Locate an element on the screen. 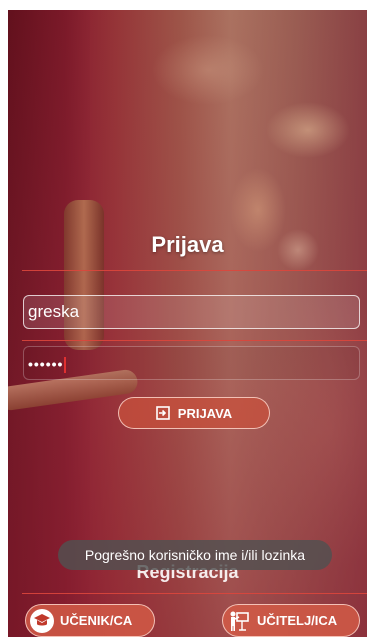  teacher-board-icon is located at coordinates (239, 621).